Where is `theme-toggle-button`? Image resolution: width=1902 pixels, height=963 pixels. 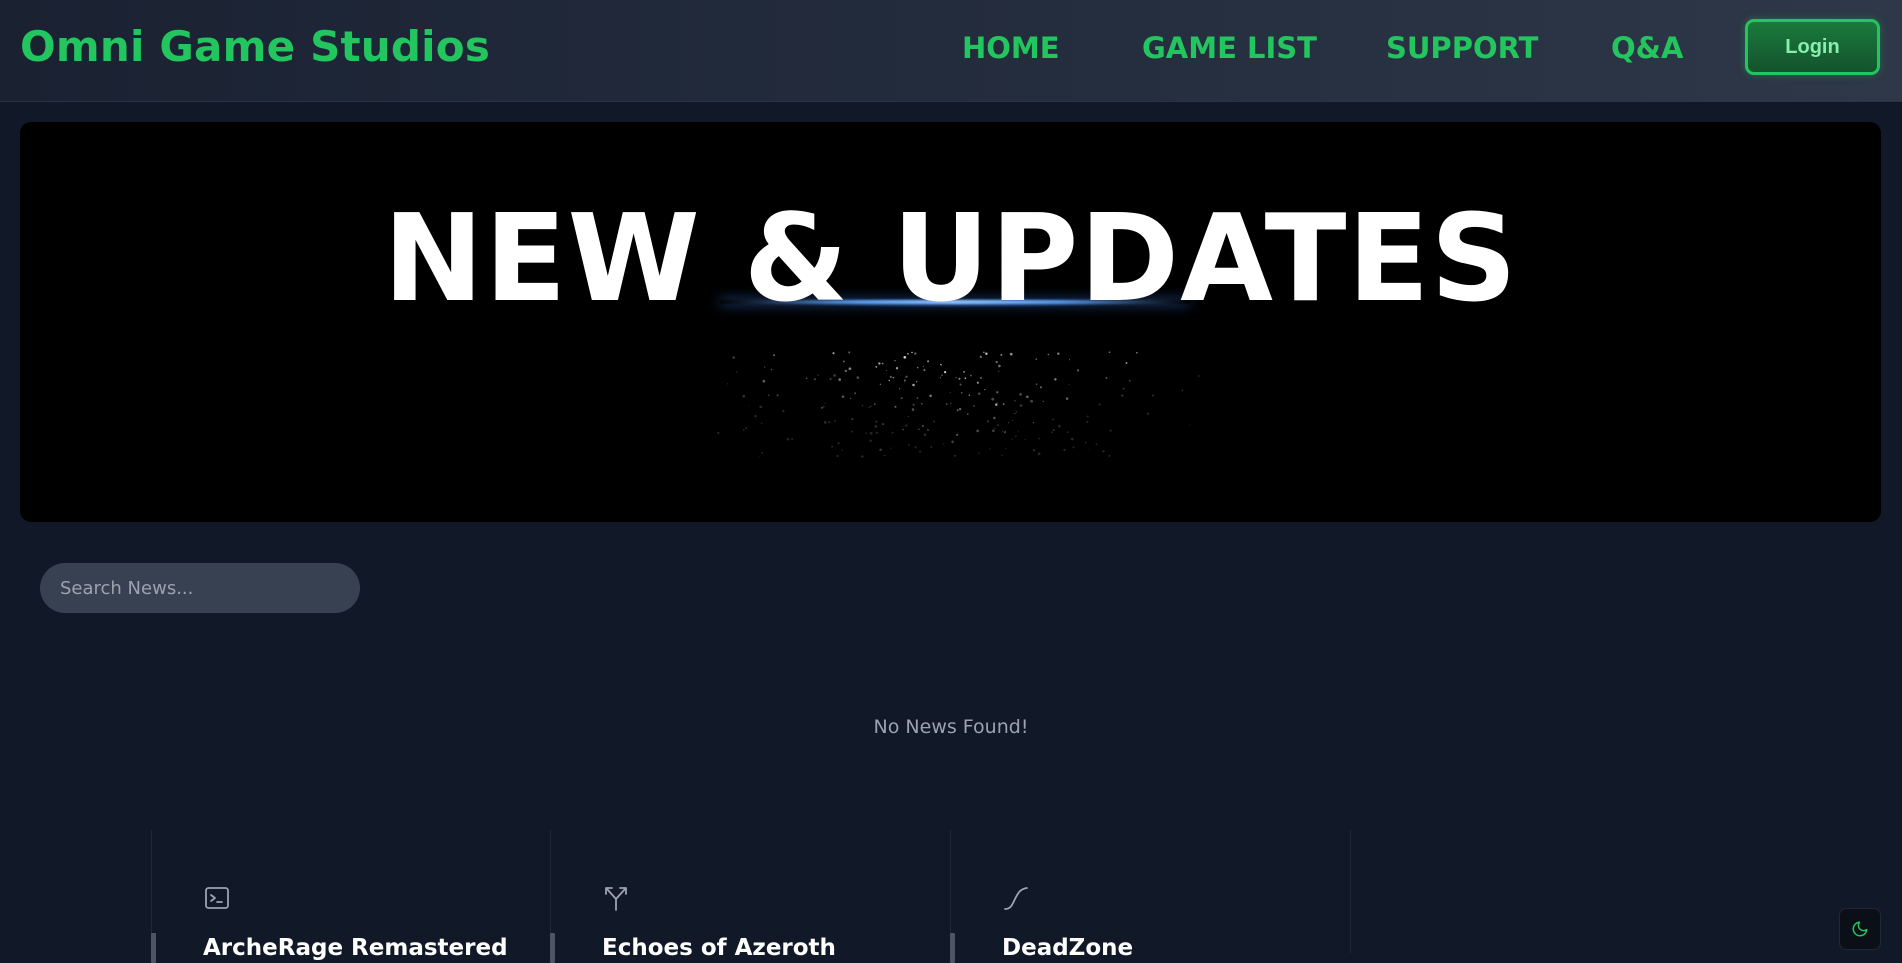
theme-toggle-button is located at coordinates (1860, 929).